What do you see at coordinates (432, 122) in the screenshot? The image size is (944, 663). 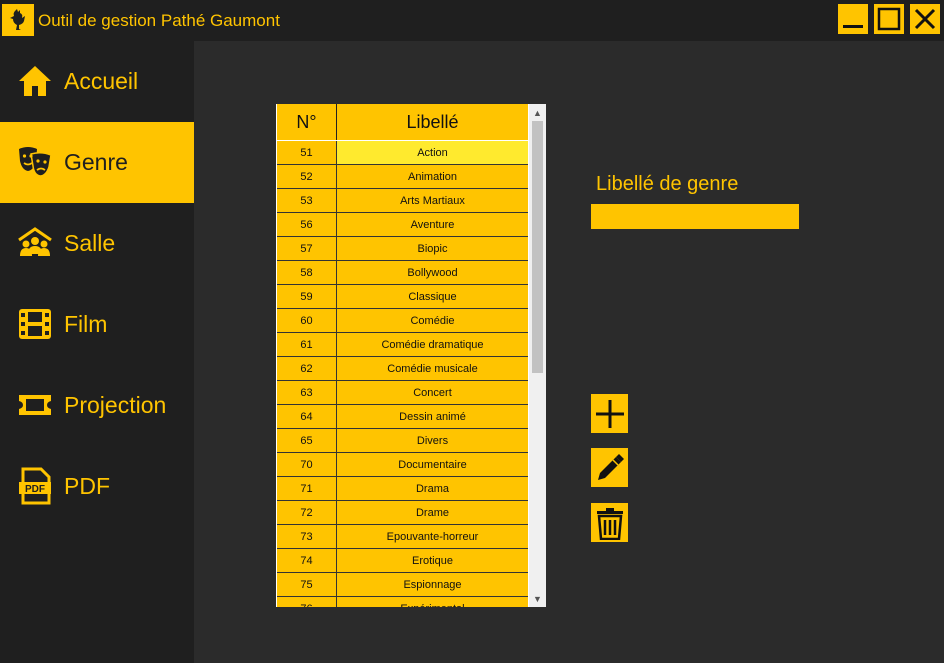 I see `column-header-libelle: Libellé` at bounding box center [432, 122].